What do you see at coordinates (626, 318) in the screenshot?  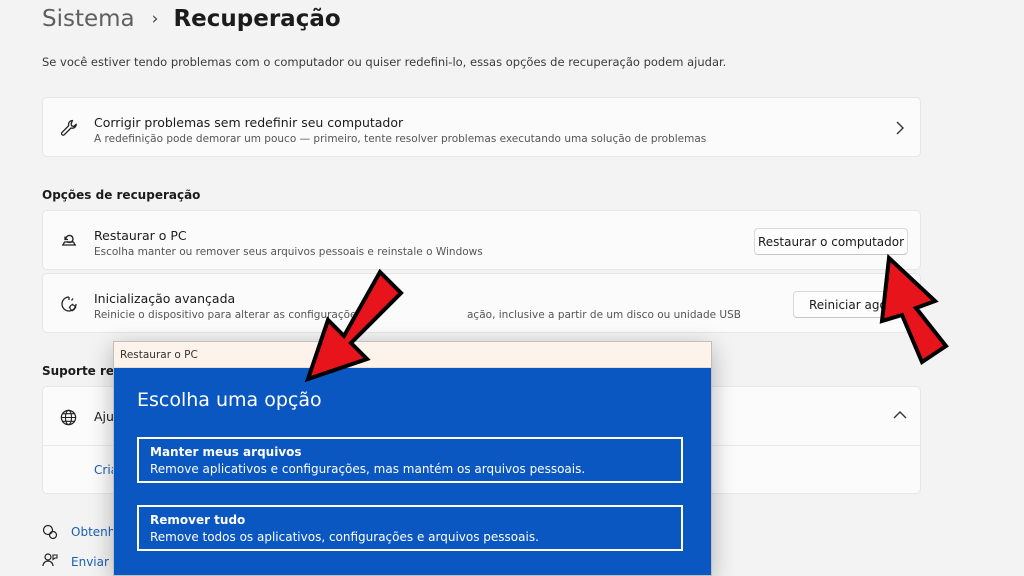 I see `annotation-arrows` at bounding box center [626, 318].